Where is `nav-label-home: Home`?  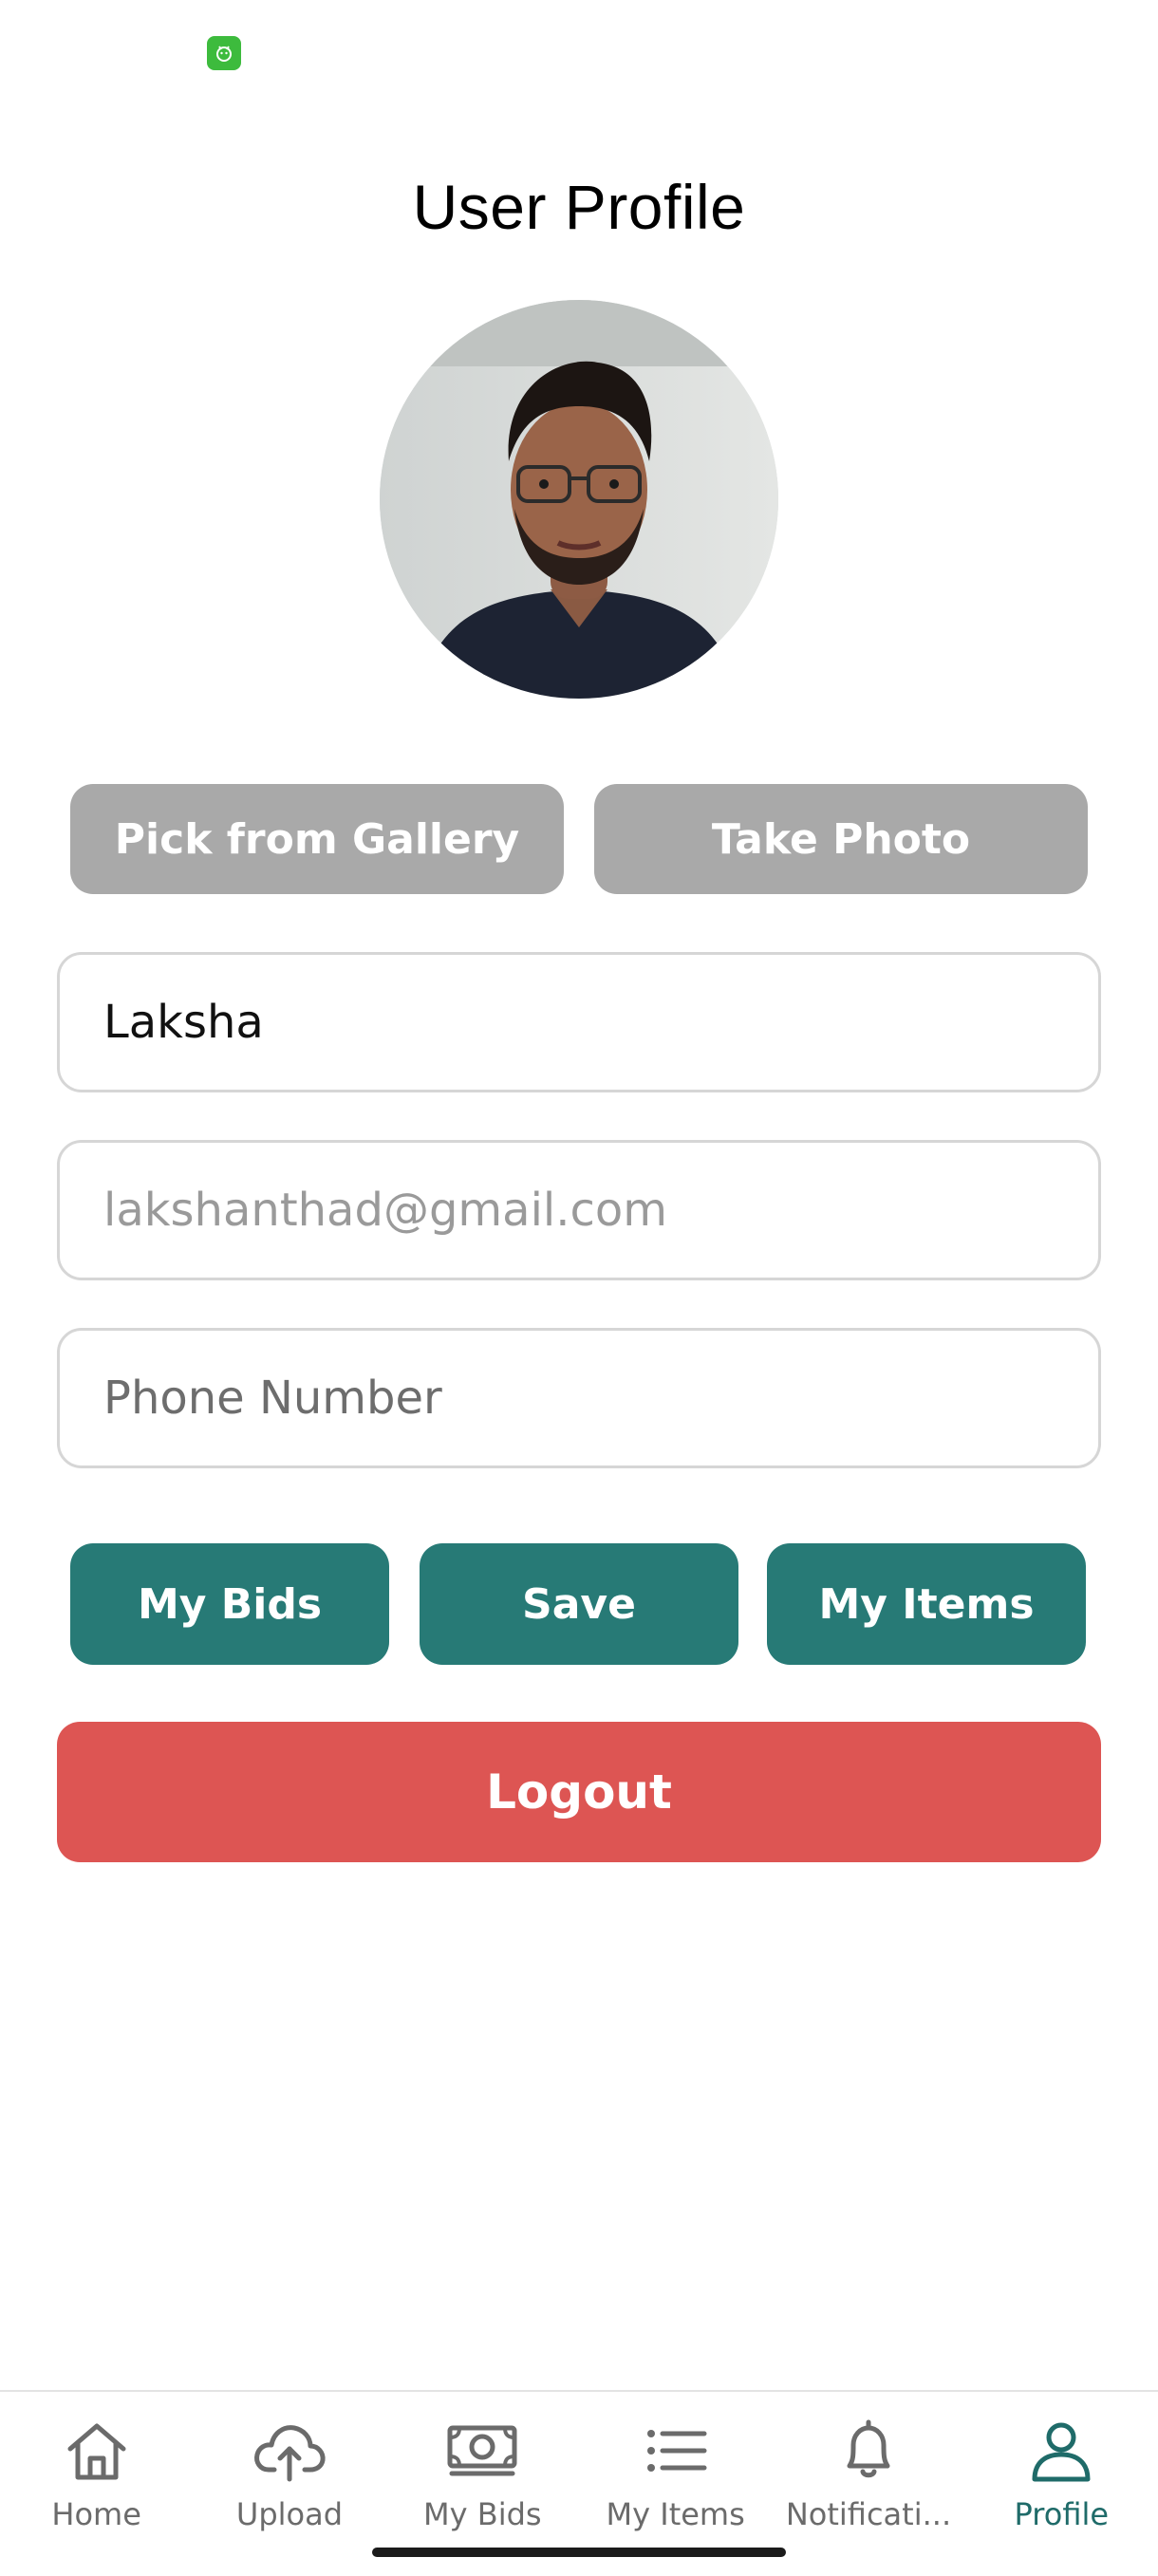 nav-label-home: Home is located at coordinates (96, 2514).